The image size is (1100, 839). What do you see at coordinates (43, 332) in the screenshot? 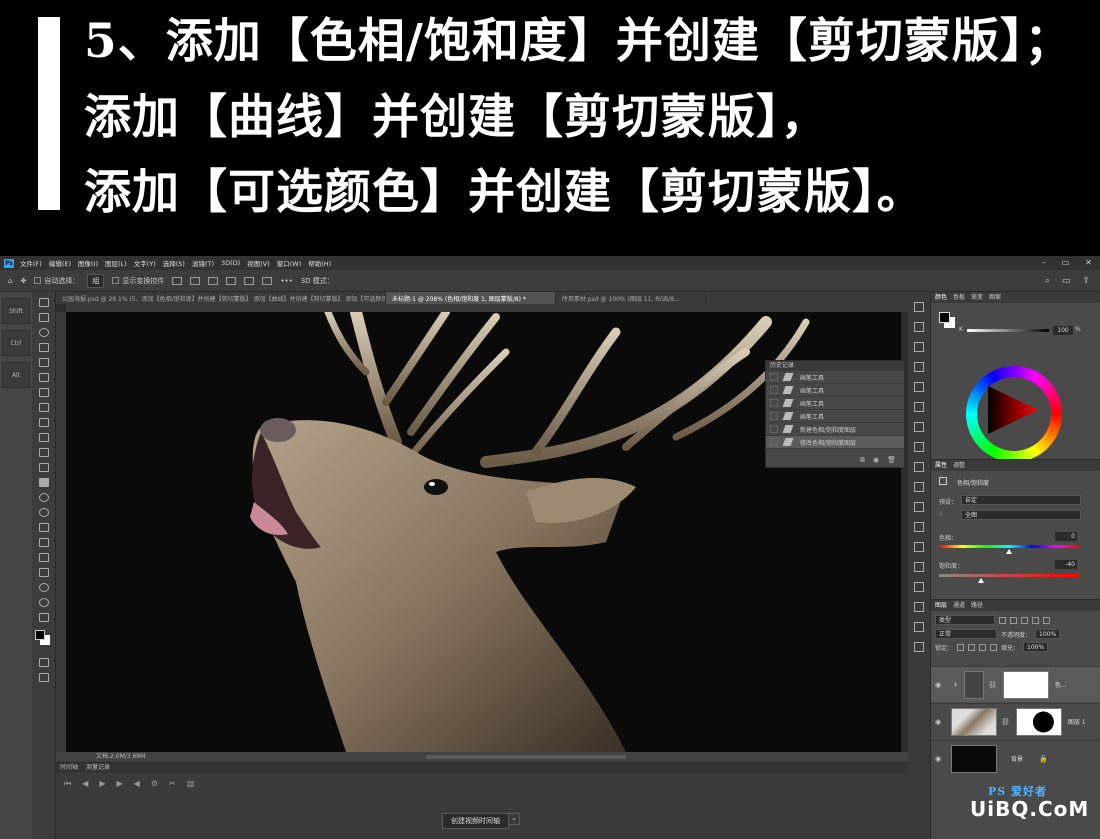
I see `lasso-tool-icon` at bounding box center [43, 332].